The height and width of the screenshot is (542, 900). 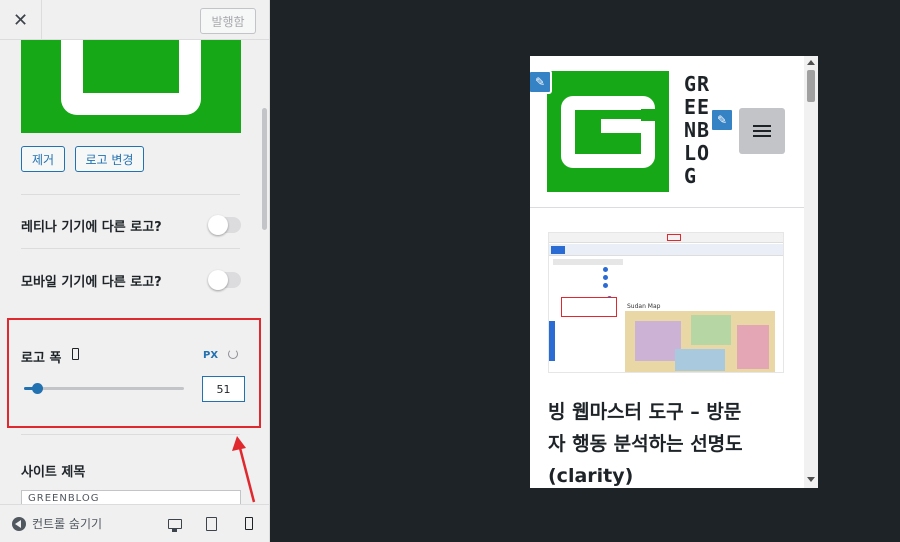 What do you see at coordinates (608, 131) in the screenshot?
I see `site-logo` at bounding box center [608, 131].